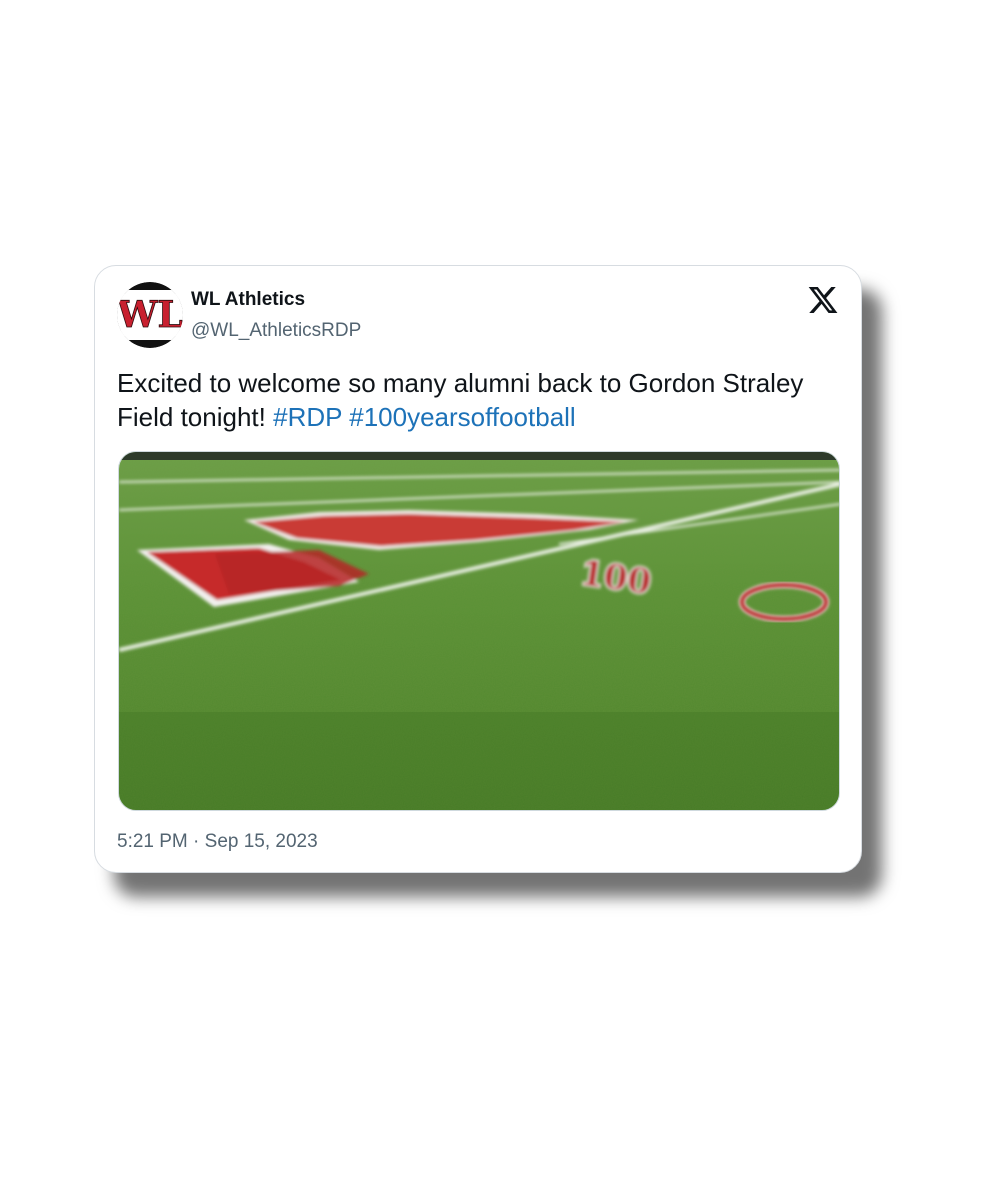  Describe the element at coordinates (307, 417) in the screenshot. I see `hashtag-link: #RDP` at that location.